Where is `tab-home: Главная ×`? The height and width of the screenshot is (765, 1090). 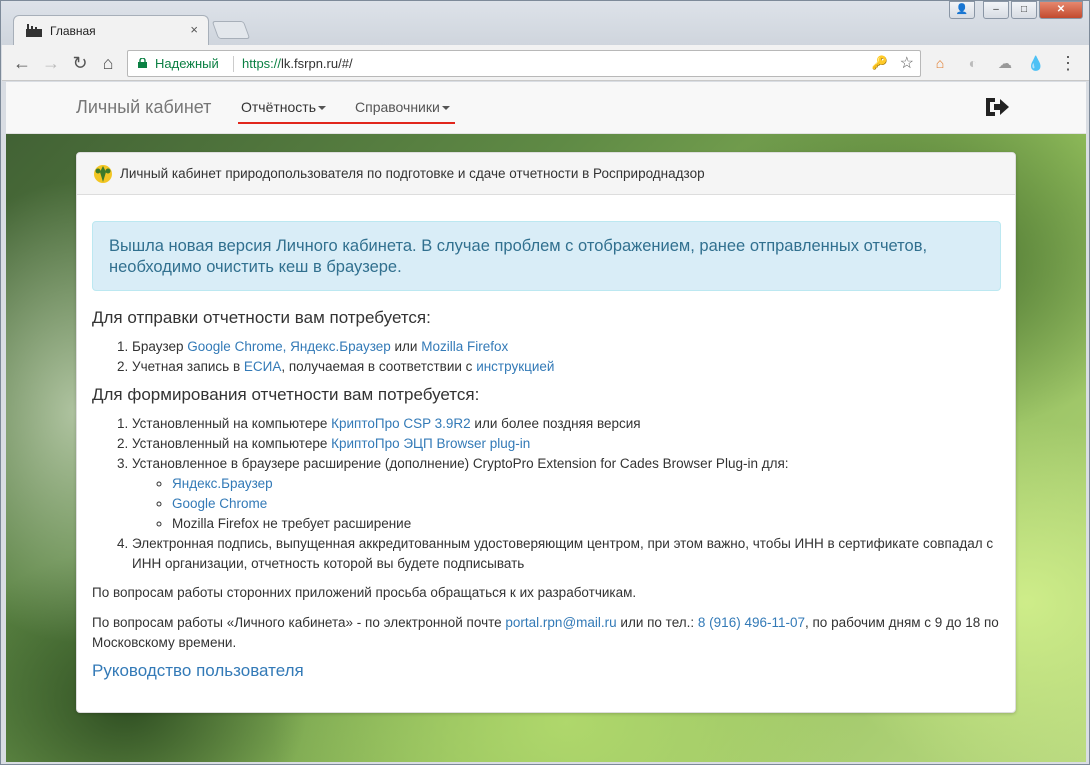
tab-home: Главная × is located at coordinates (111, 30).